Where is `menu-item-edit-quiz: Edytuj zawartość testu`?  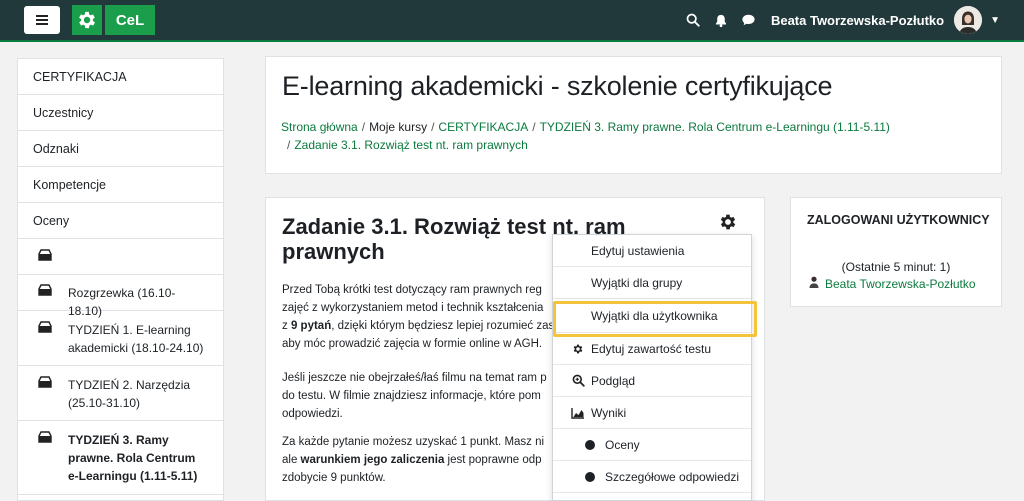
menu-item-edit-quiz: Edytuj zawartość testu is located at coordinates (652, 349).